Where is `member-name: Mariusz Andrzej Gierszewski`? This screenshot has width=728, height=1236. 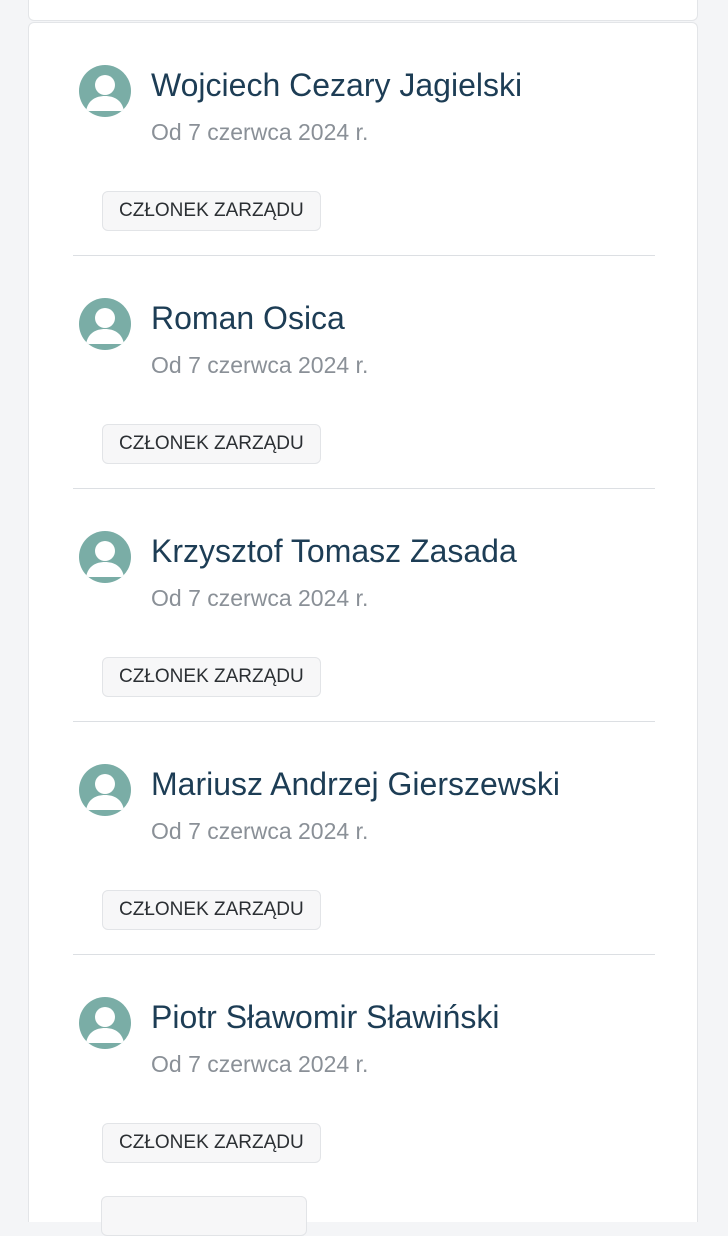
member-name: Mariusz Andrzej Gierszewski is located at coordinates (355, 784).